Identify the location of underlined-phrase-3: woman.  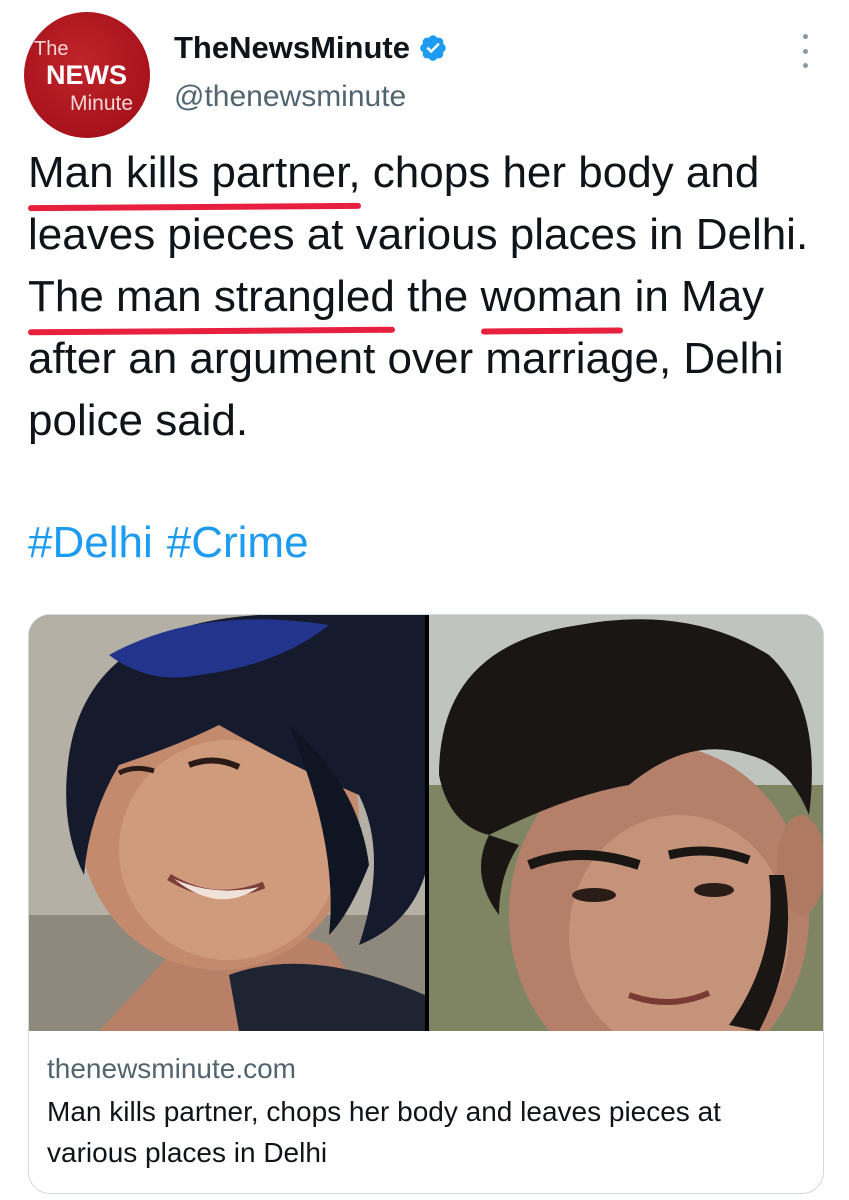
(552, 297).